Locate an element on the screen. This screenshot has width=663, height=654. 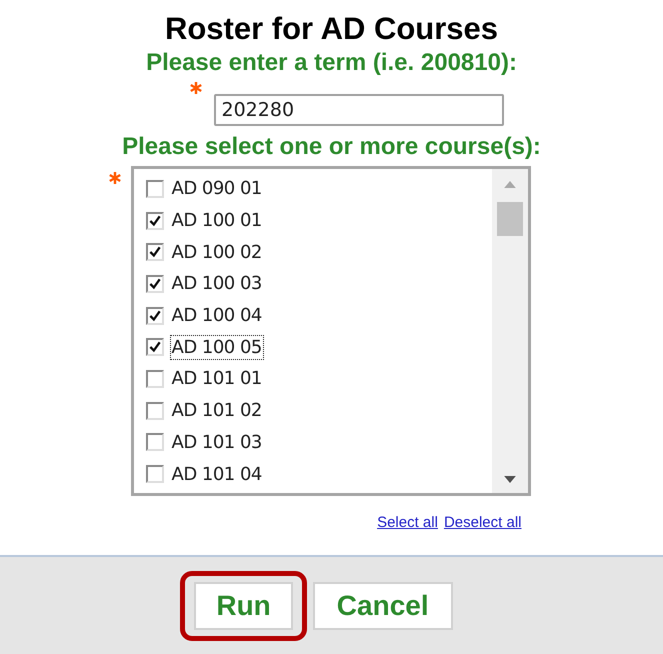
scroll-thumb is located at coordinates (509, 219).